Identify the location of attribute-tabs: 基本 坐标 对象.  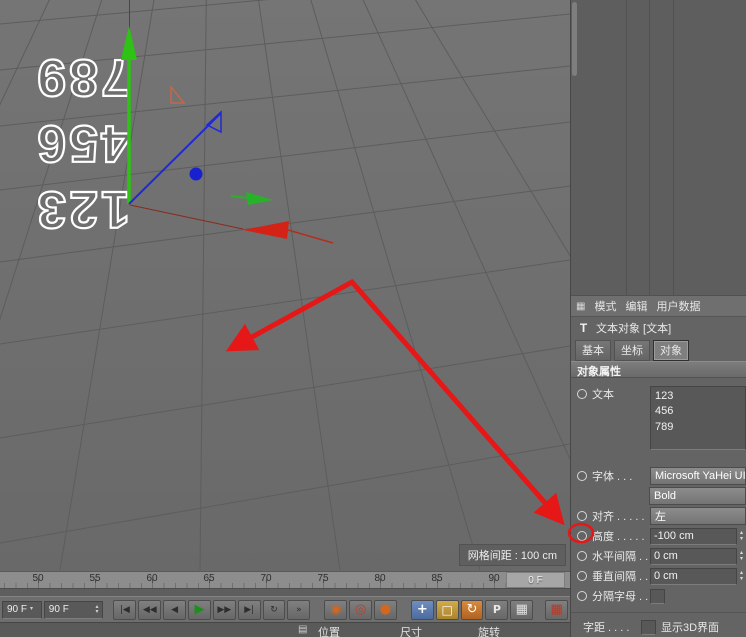
(658, 350).